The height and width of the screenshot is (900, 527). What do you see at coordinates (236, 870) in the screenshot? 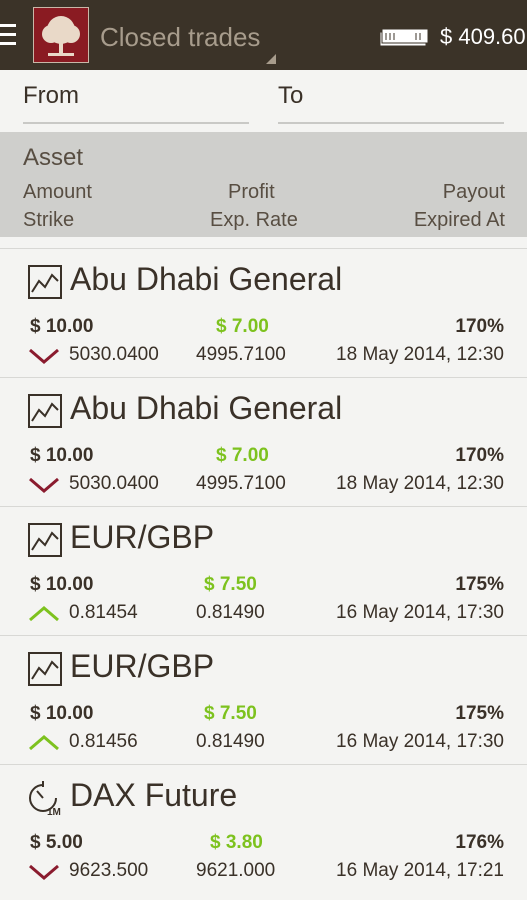
I see `trade-exp-rate: 9621.000` at bounding box center [236, 870].